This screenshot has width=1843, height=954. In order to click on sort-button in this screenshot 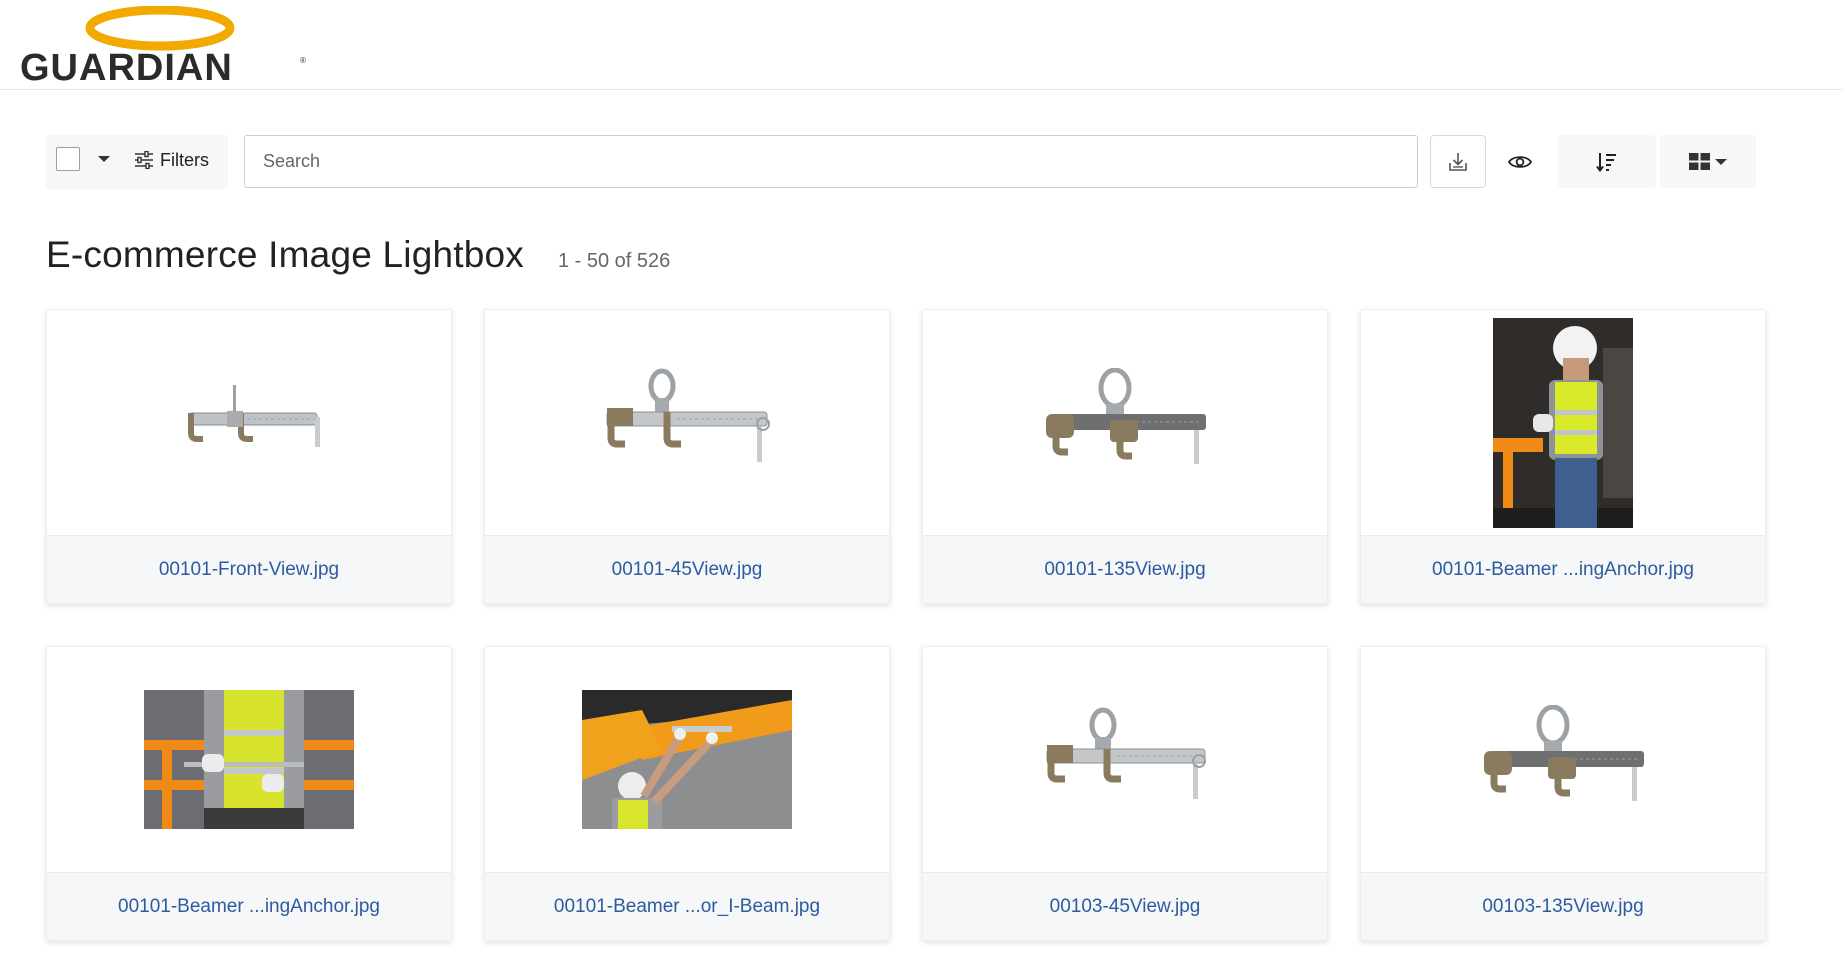, I will do `click(1607, 161)`.